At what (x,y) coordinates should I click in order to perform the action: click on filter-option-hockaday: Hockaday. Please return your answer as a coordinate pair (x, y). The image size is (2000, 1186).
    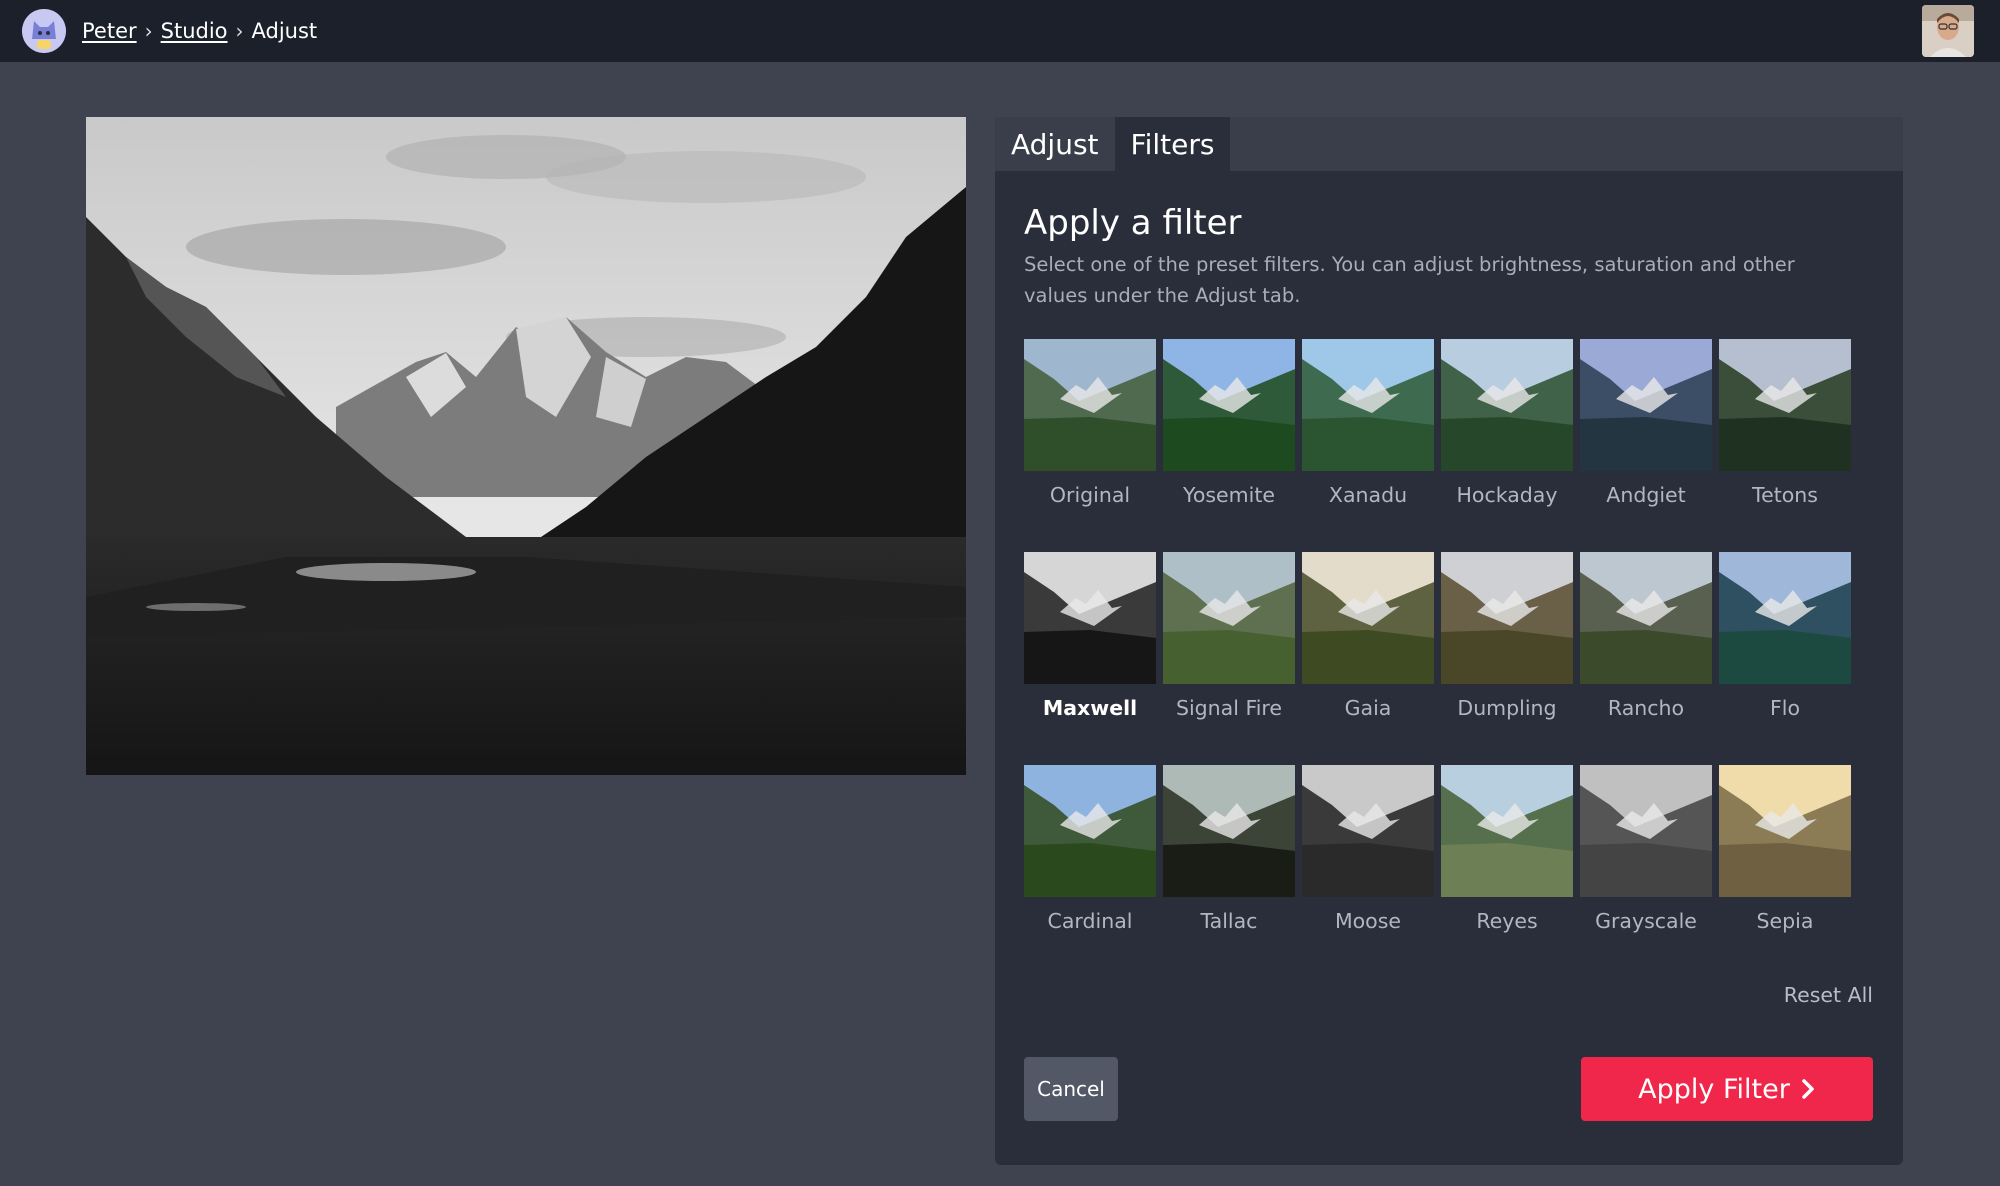
    Looking at the image, I should click on (1507, 434).